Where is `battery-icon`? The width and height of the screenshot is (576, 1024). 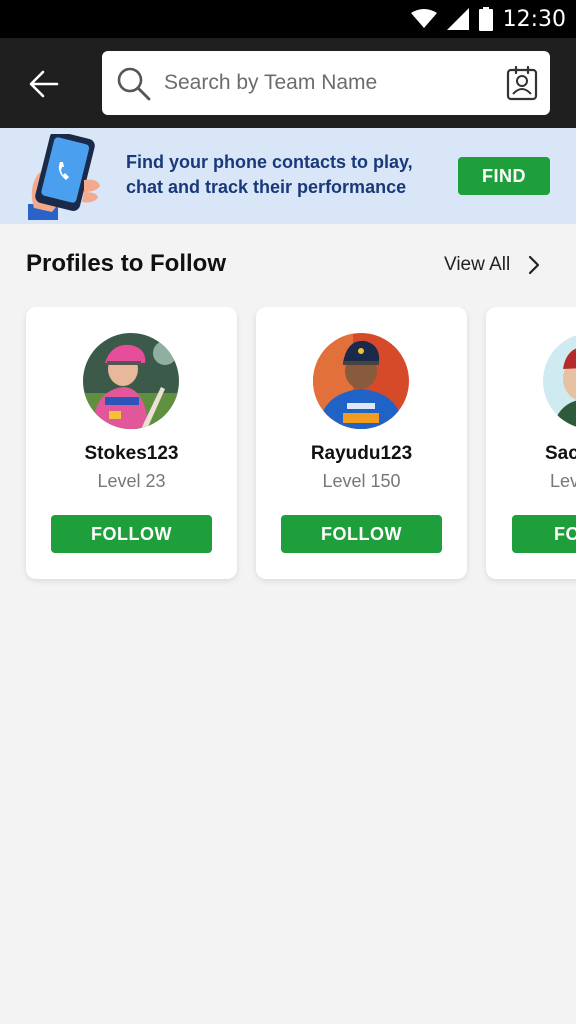 battery-icon is located at coordinates (485, 19).